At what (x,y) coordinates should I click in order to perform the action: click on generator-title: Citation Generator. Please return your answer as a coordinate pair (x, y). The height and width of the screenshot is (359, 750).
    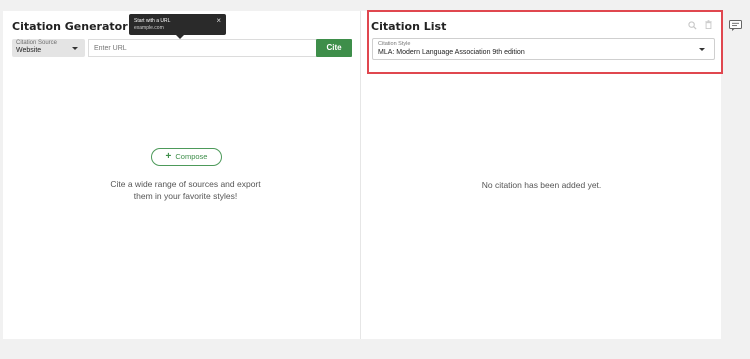
    Looking at the image, I should click on (70, 26).